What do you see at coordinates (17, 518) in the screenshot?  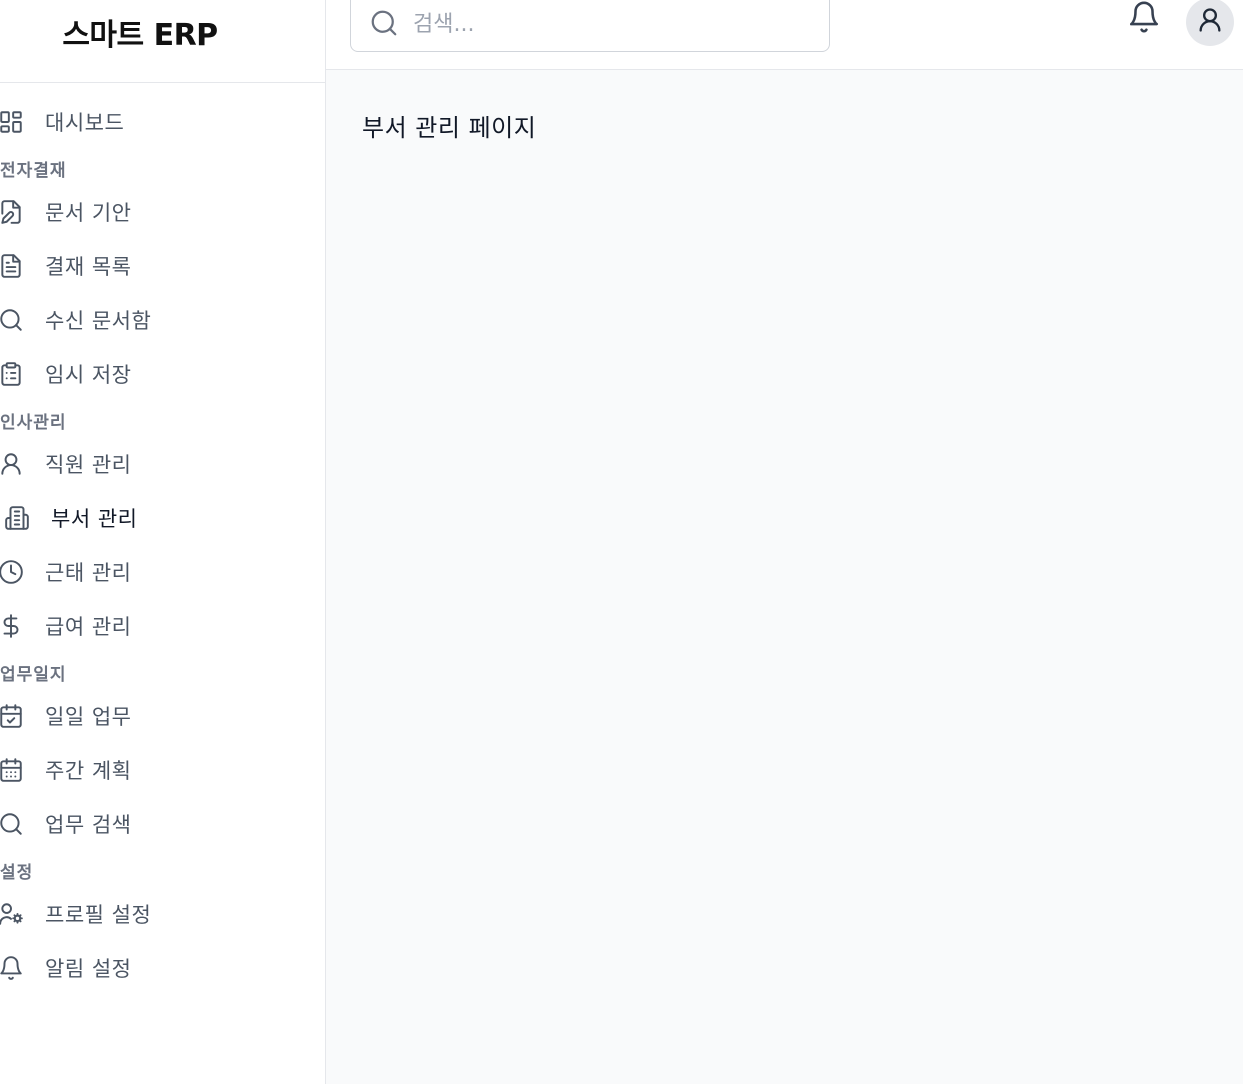 I see `building-icon` at bounding box center [17, 518].